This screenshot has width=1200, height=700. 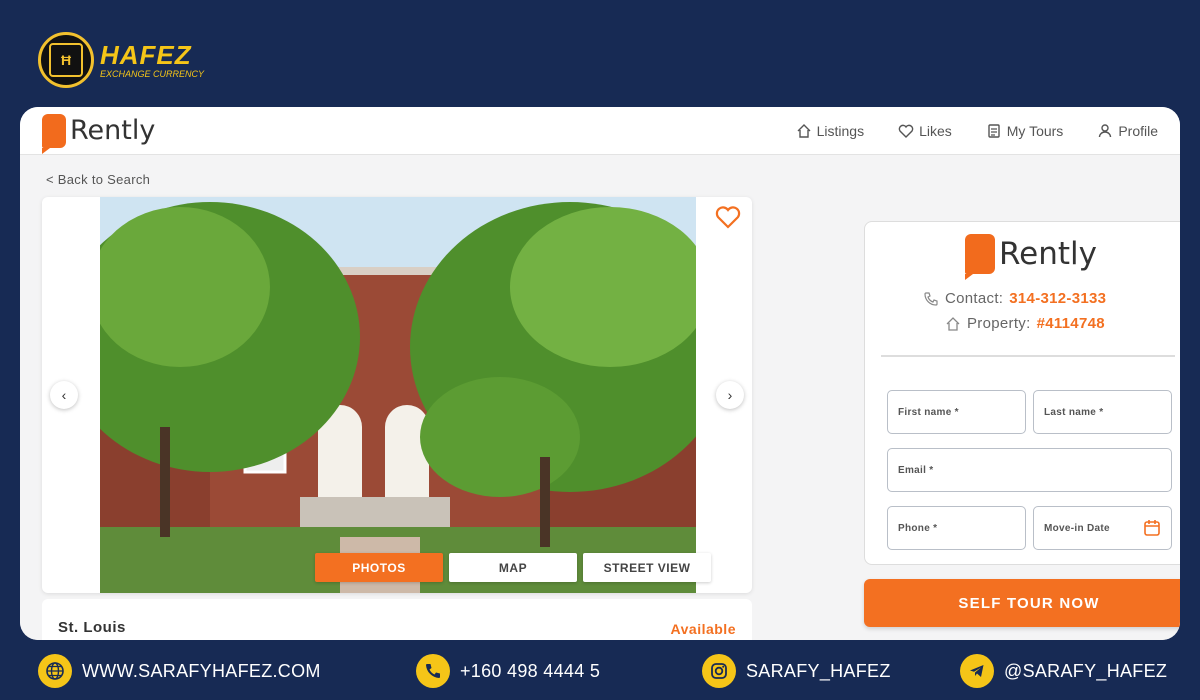 What do you see at coordinates (1029, 470) in the screenshot?
I see `email-field: Email *` at bounding box center [1029, 470].